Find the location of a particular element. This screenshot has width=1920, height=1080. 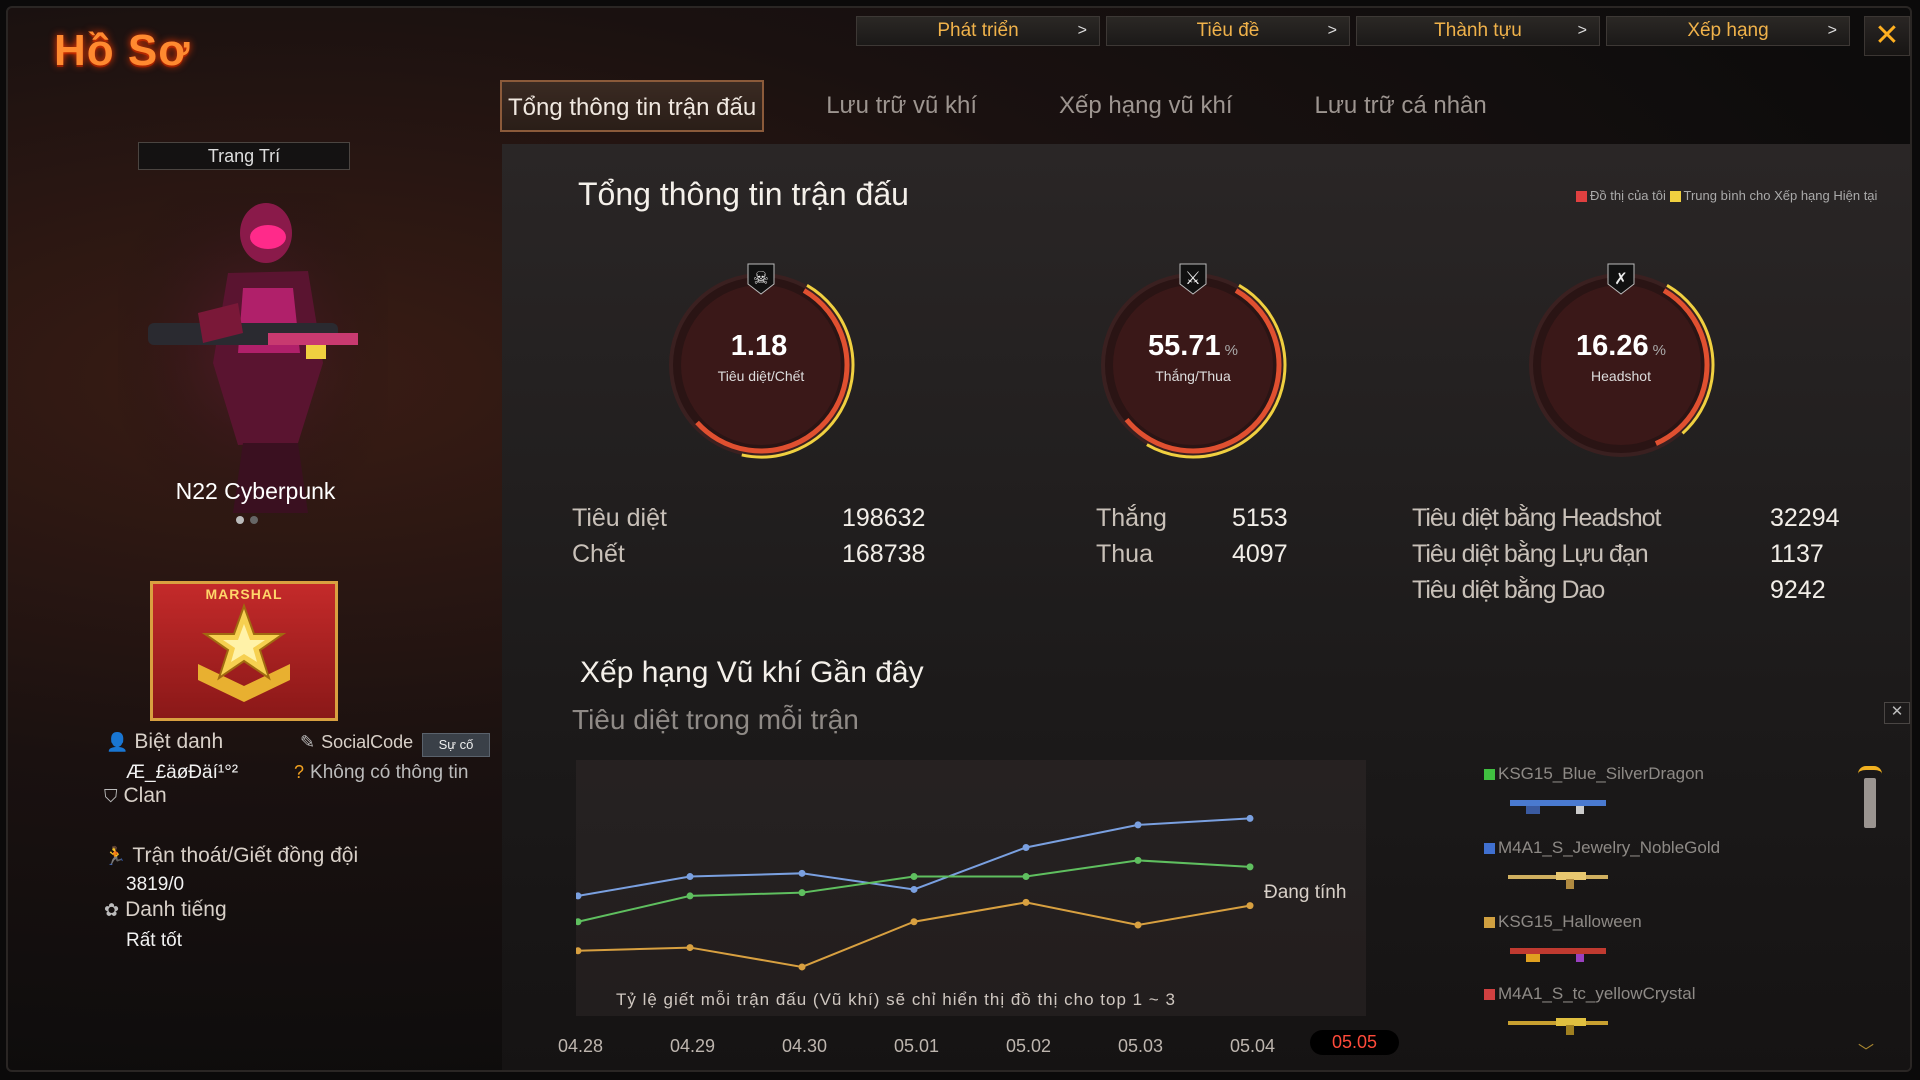

gauge-value-number: 1.18 is located at coordinates (759, 346).